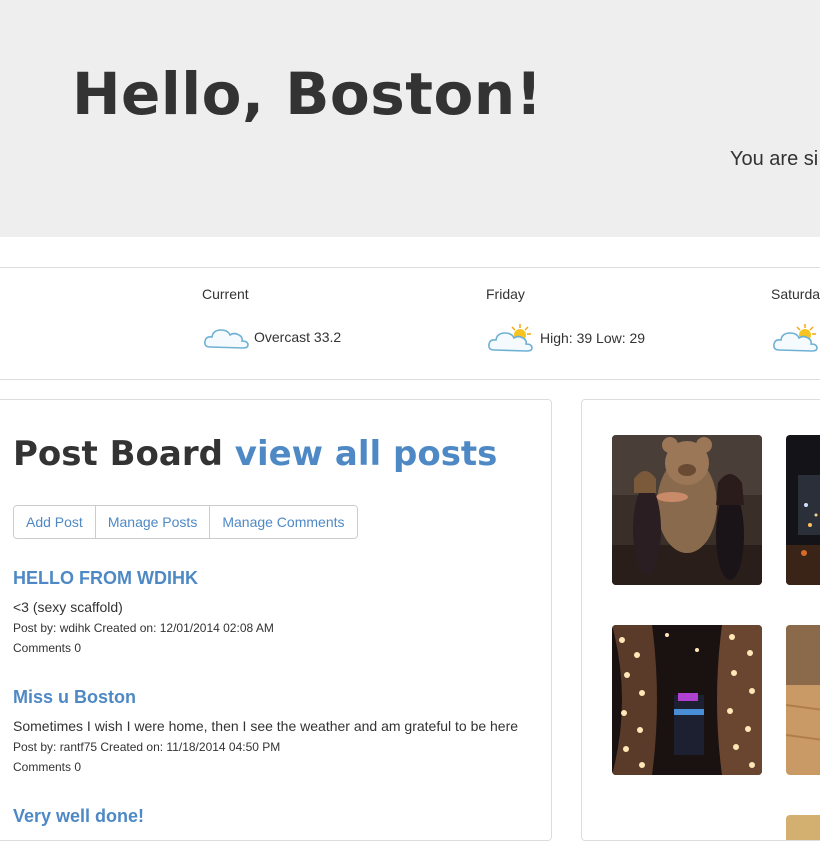 This screenshot has width=820, height=841. I want to click on weather-current: Current Overcast 33.2, so click(302, 323).